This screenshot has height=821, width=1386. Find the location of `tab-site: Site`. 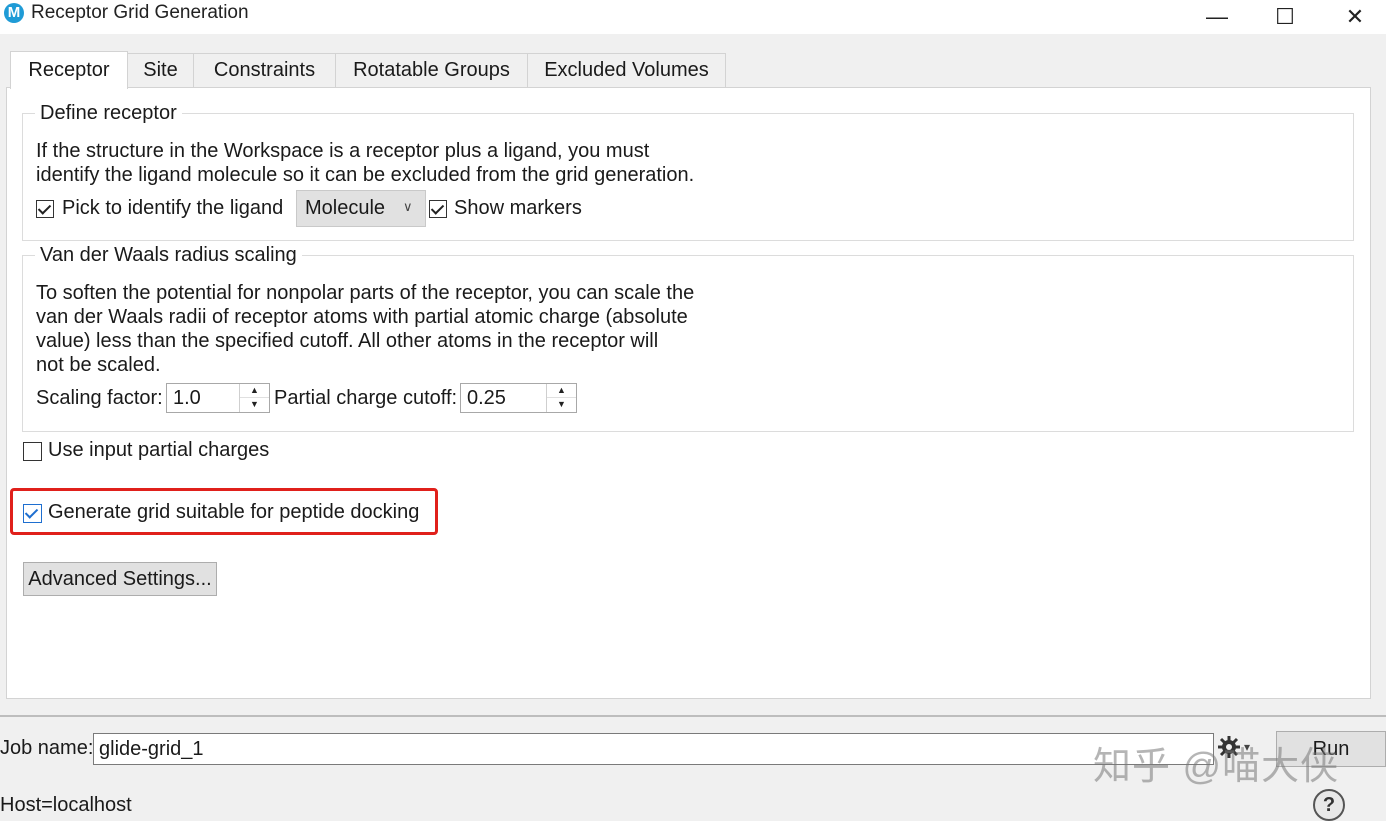

tab-site: Site is located at coordinates (160, 70).